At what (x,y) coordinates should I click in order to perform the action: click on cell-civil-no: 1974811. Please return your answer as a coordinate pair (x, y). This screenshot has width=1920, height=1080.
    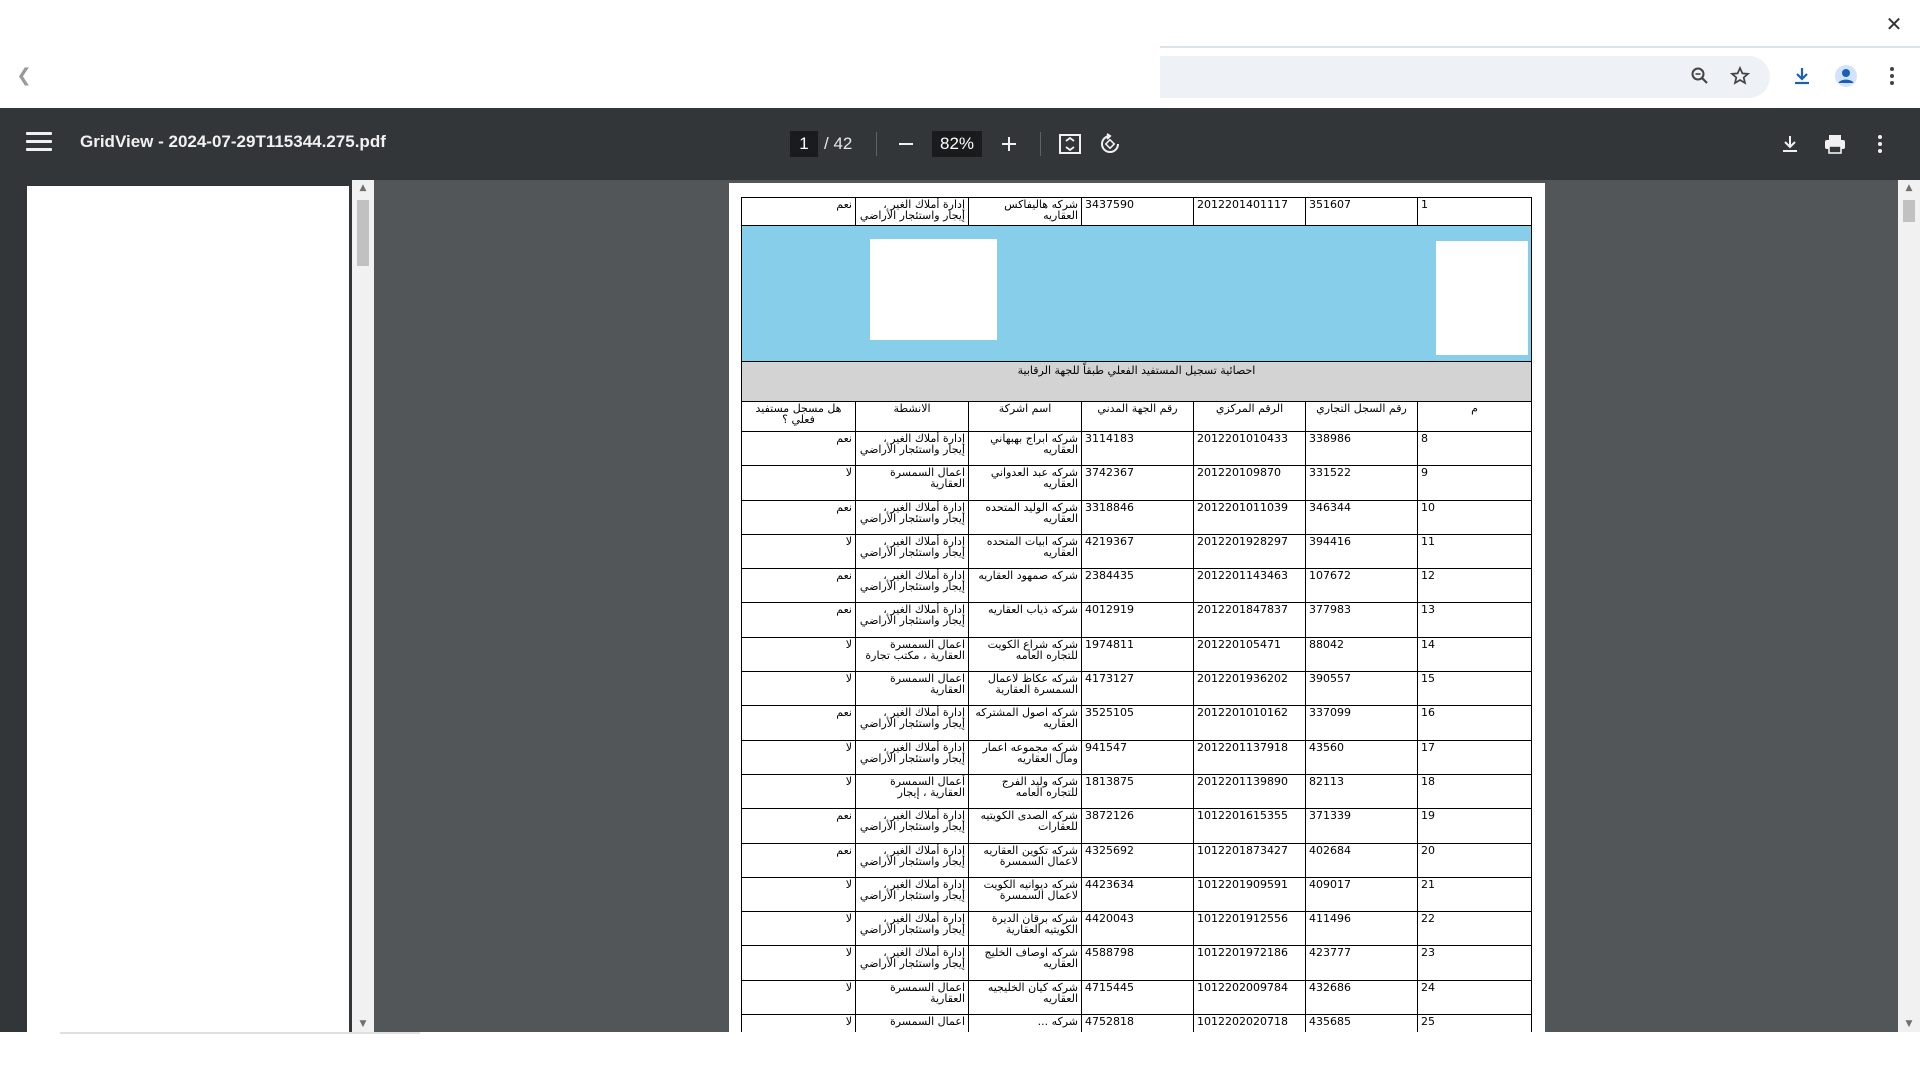
    Looking at the image, I should click on (1137, 654).